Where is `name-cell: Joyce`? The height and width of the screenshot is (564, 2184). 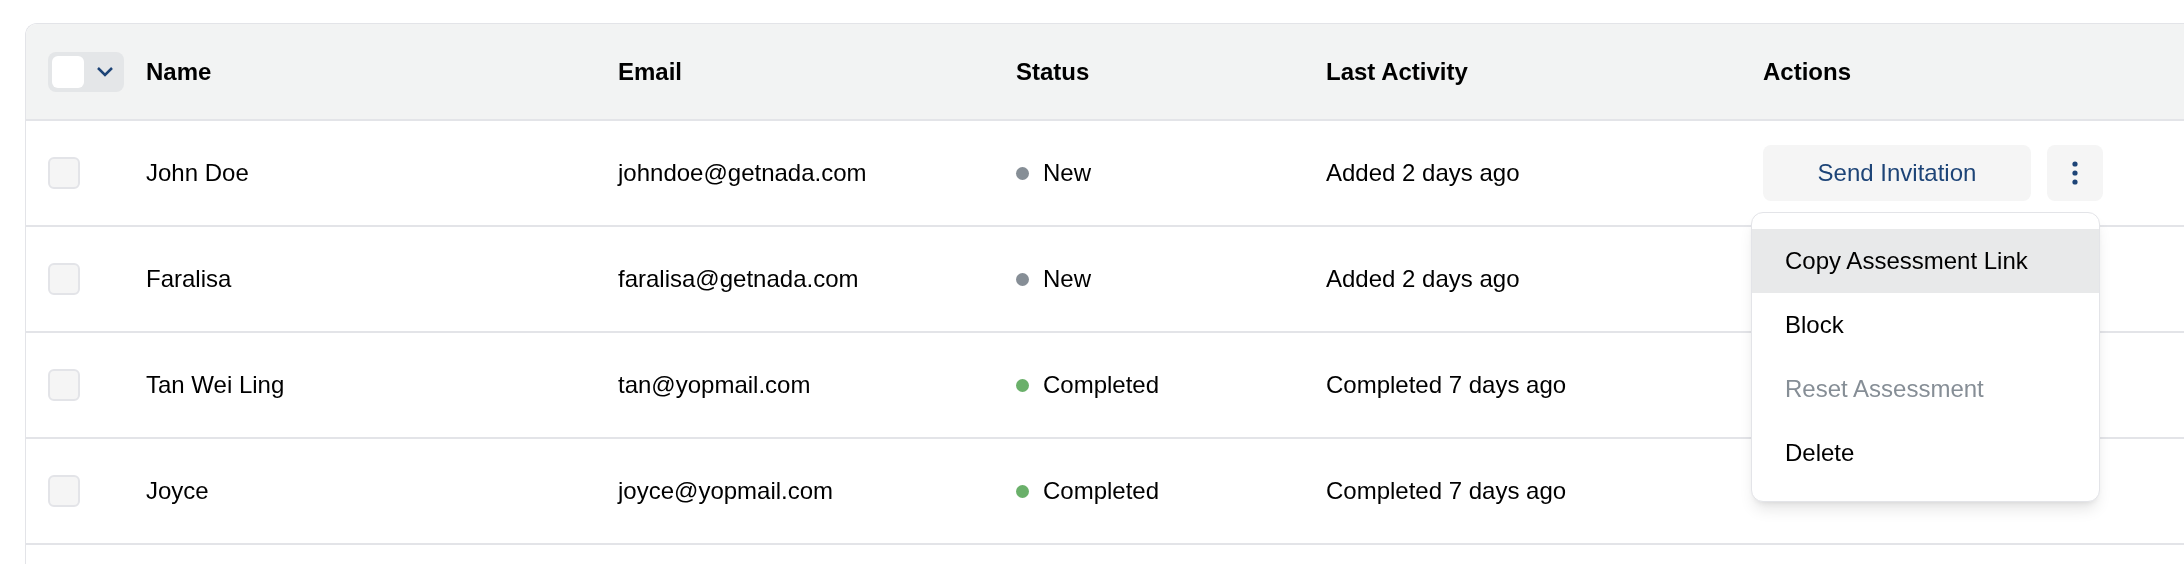 name-cell: Joyce is located at coordinates (177, 490).